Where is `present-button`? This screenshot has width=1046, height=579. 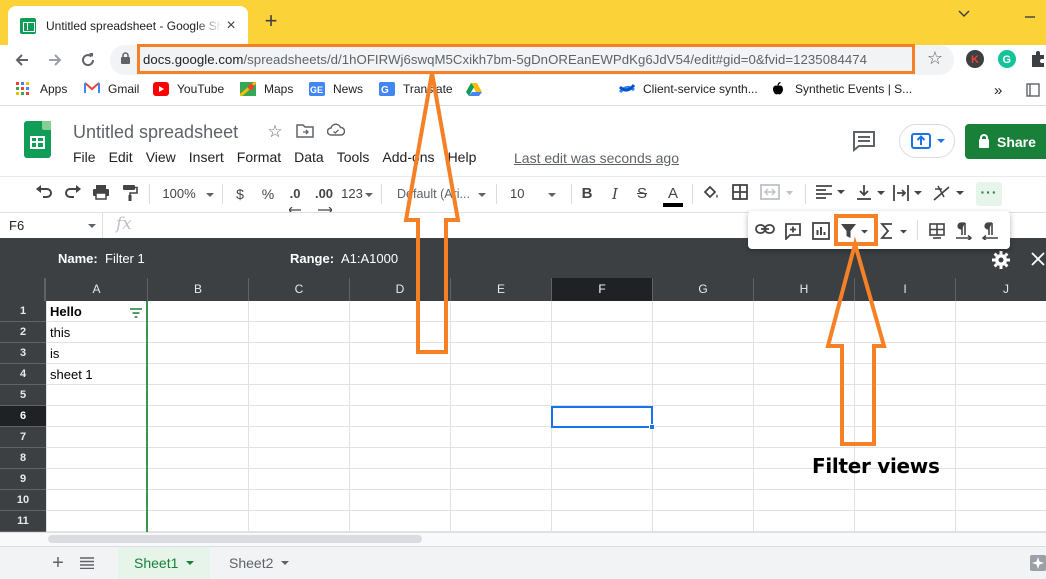
present-button is located at coordinates (927, 141).